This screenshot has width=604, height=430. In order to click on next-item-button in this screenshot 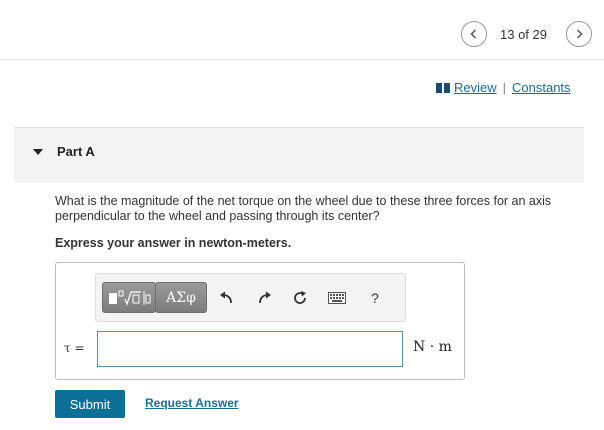, I will do `click(579, 34)`.